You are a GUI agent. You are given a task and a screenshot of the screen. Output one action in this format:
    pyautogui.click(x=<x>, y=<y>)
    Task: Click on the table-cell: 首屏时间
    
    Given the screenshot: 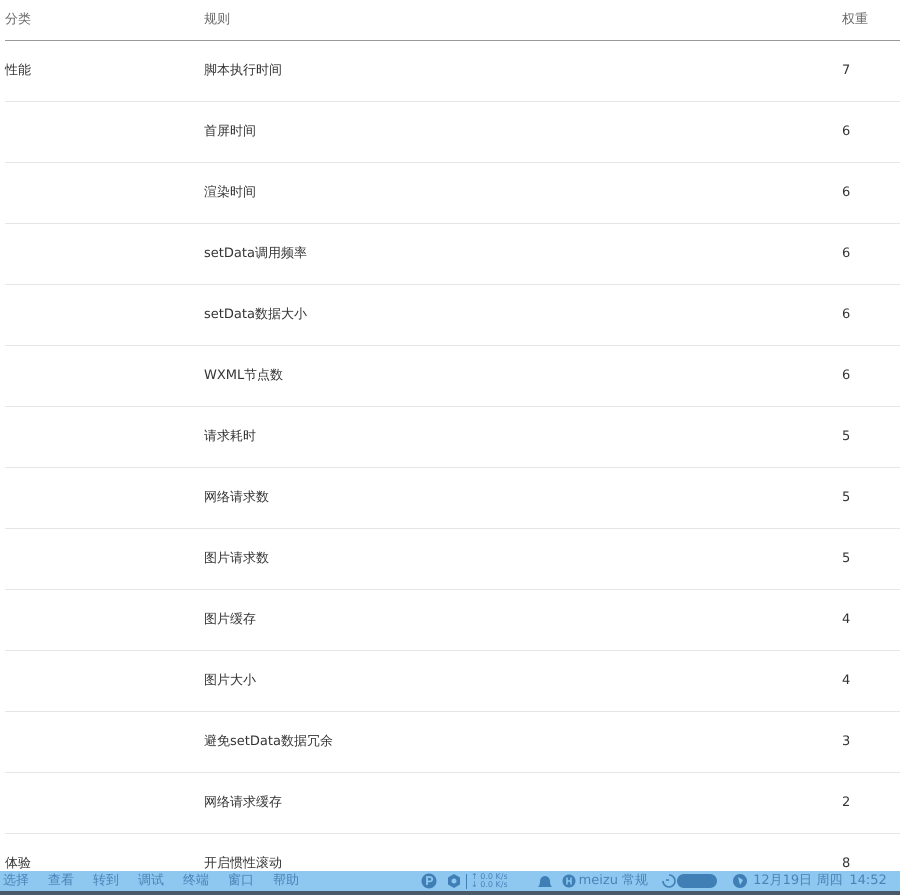 What is the action you would take?
    pyautogui.click(x=230, y=132)
    